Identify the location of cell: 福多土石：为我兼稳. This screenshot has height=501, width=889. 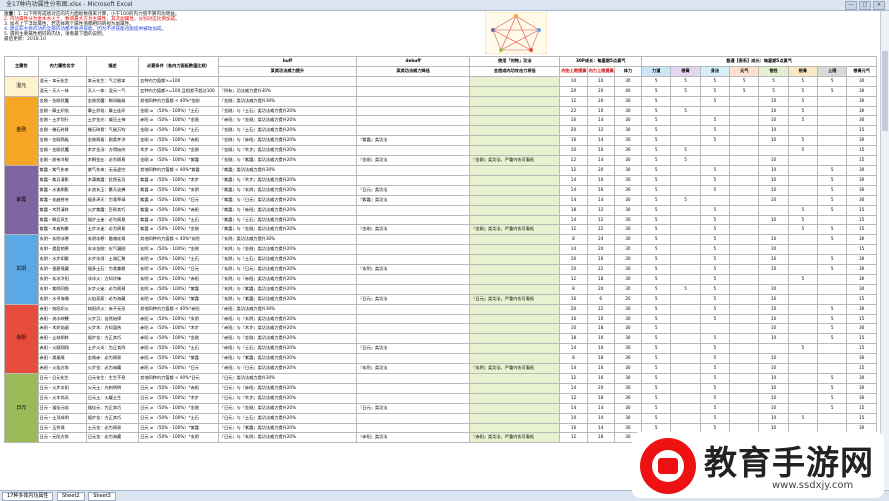
(112, 269).